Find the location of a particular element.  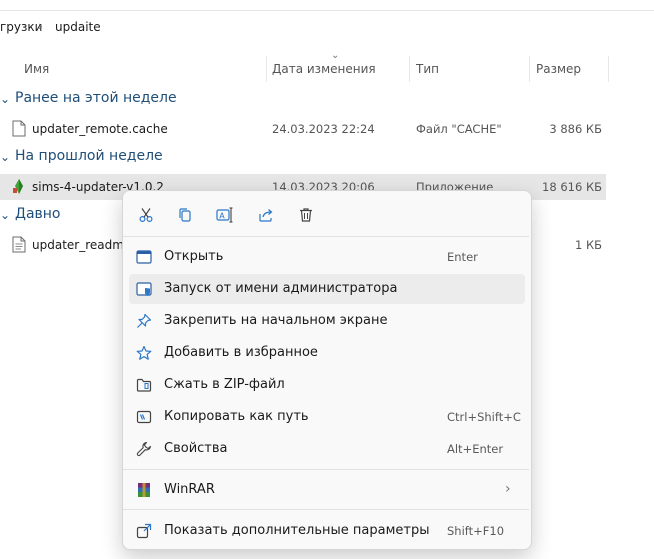

menu-item-copy-as-path: Копировать как путь Ctrl+Shift+C is located at coordinates (327, 417).